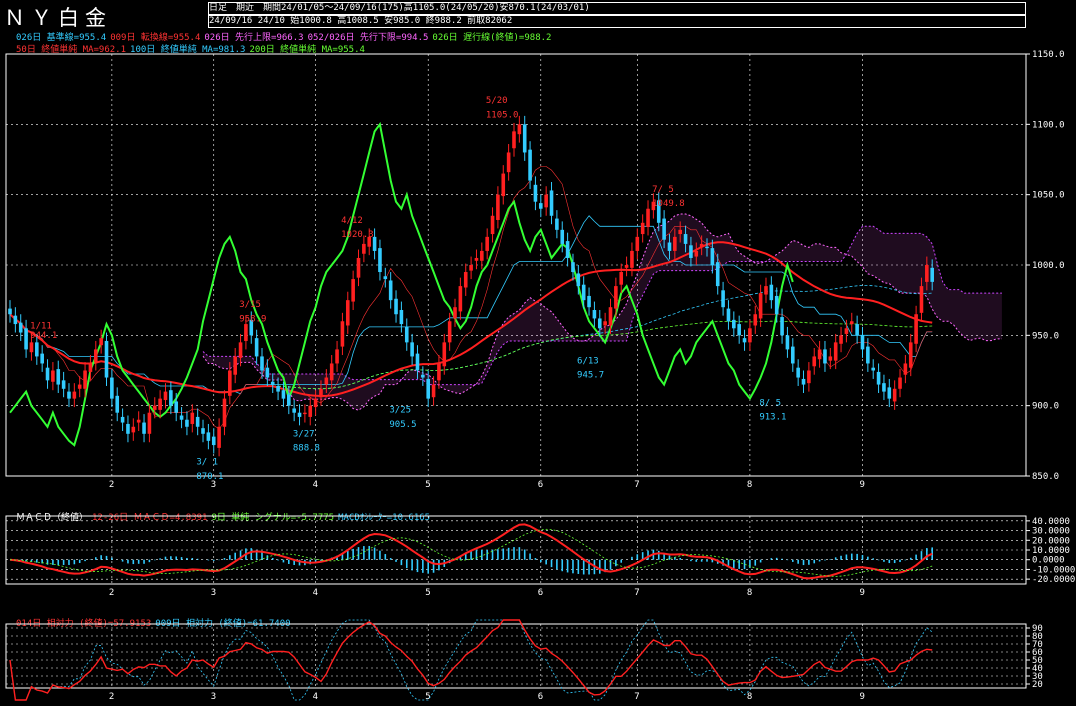 The height and width of the screenshot is (706, 1076). What do you see at coordinates (770, 404) in the screenshot?
I see `price-annotation: 8/ 5` at bounding box center [770, 404].